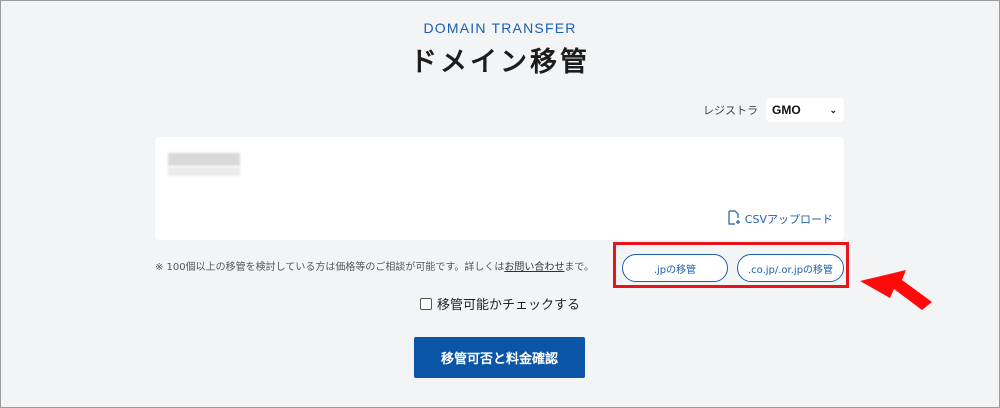 This screenshot has height=408, width=1000. What do you see at coordinates (790, 268) in the screenshot?
I see `co-jp-transfer-button: .co.jp/.or.jpの移管` at bounding box center [790, 268].